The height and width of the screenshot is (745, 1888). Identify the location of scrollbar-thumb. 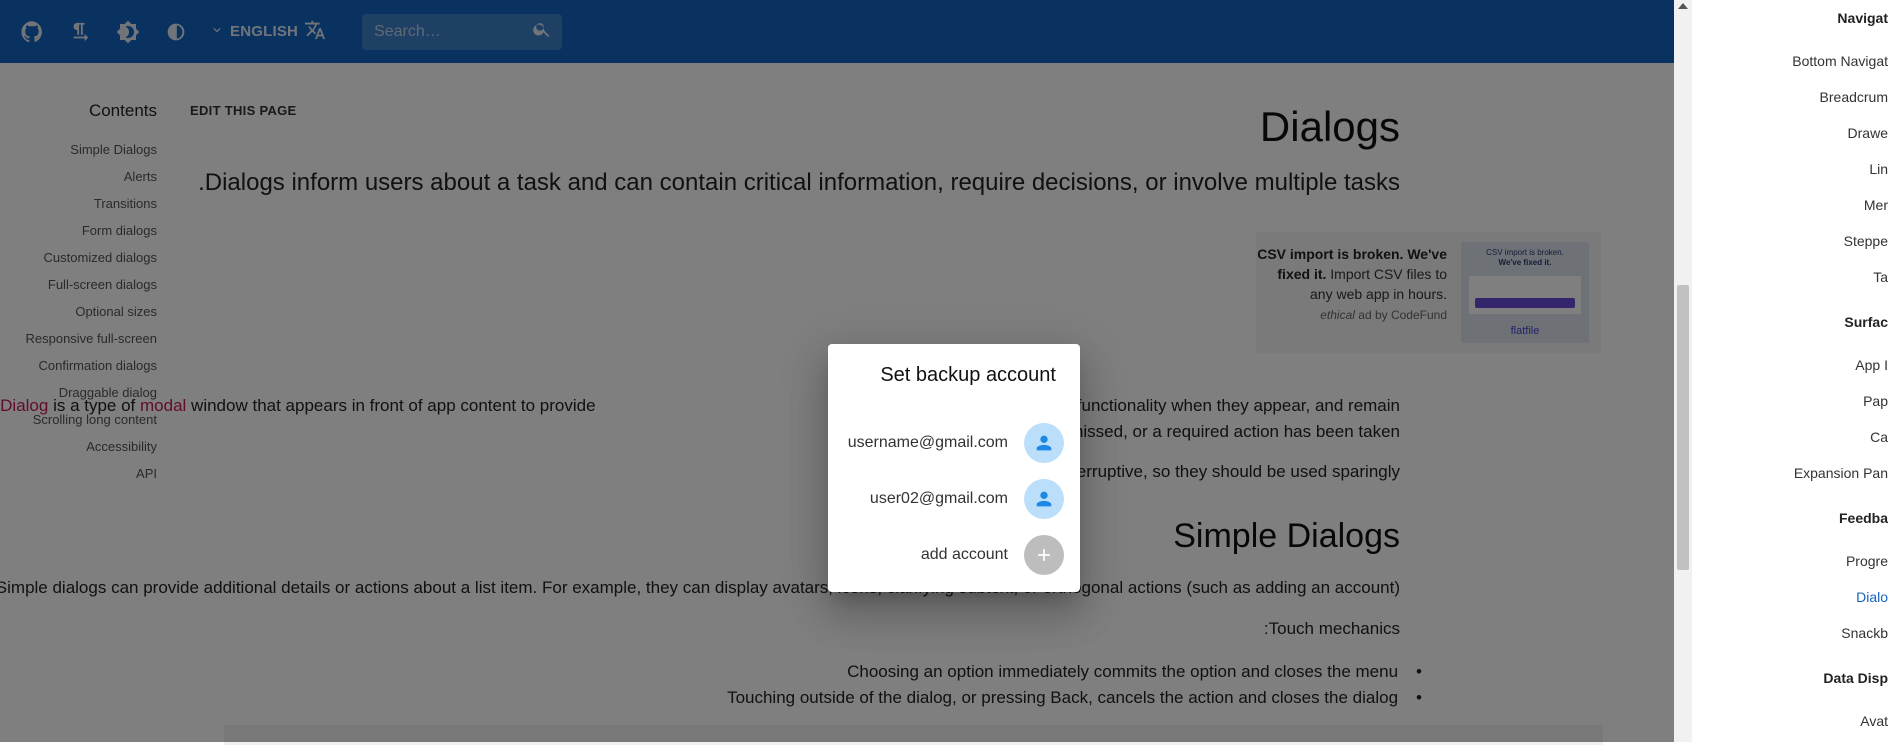
(1683, 427).